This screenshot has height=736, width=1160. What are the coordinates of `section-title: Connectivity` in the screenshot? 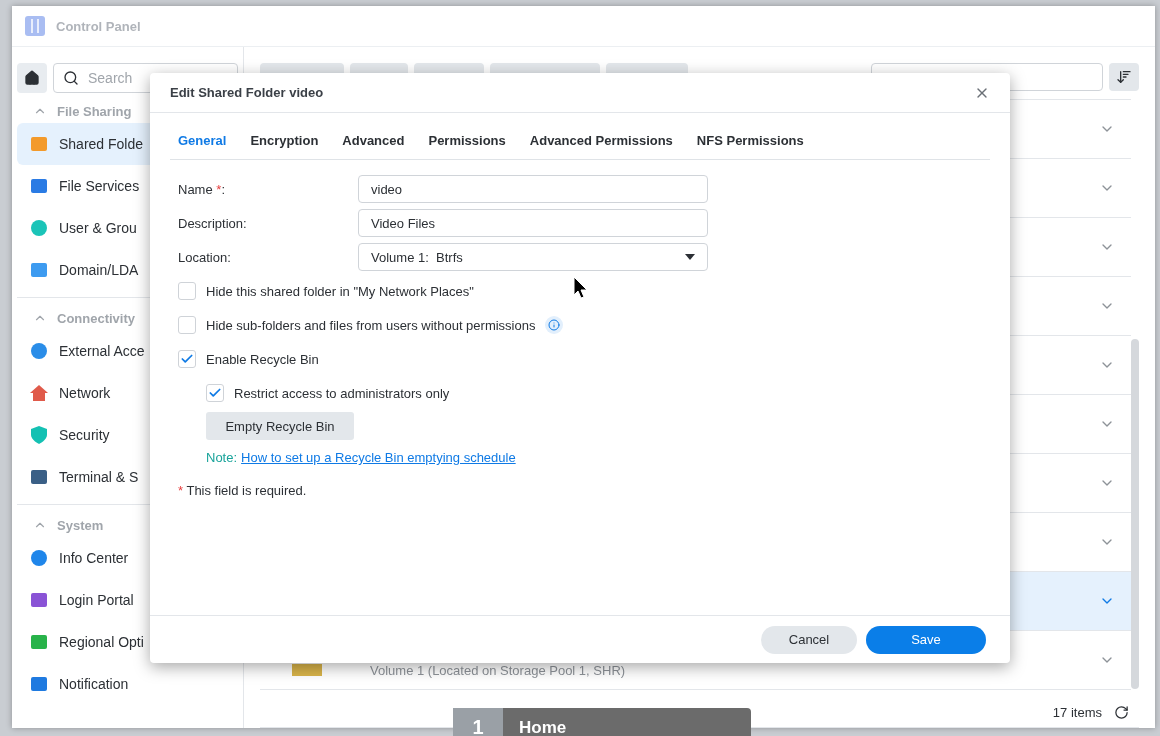 It's located at (96, 318).